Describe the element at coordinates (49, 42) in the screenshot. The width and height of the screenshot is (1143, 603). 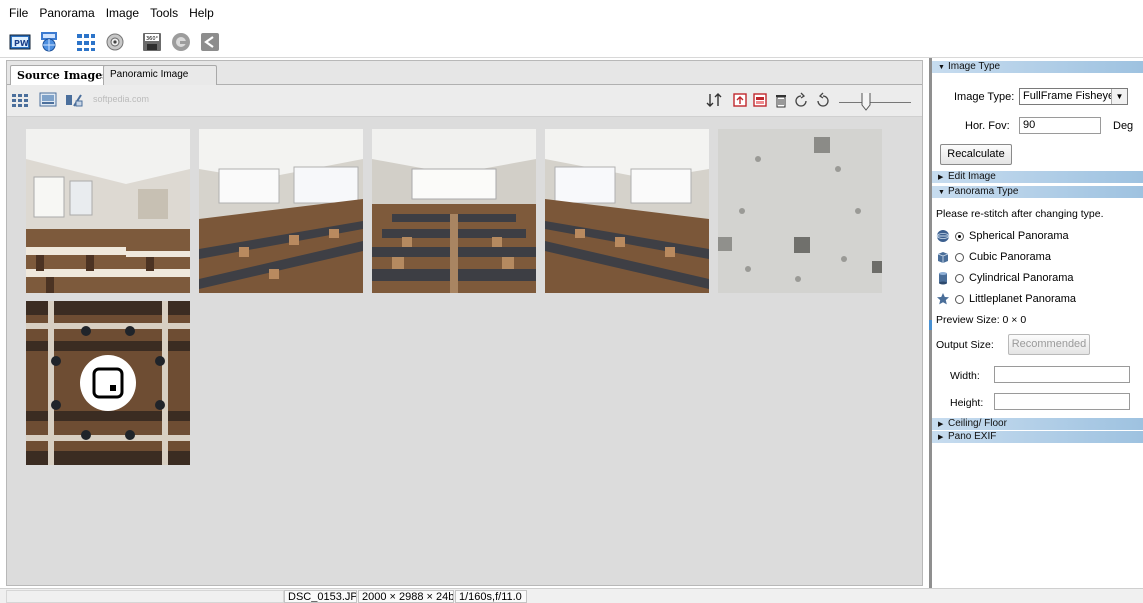
I see `globe-download-icon` at that location.